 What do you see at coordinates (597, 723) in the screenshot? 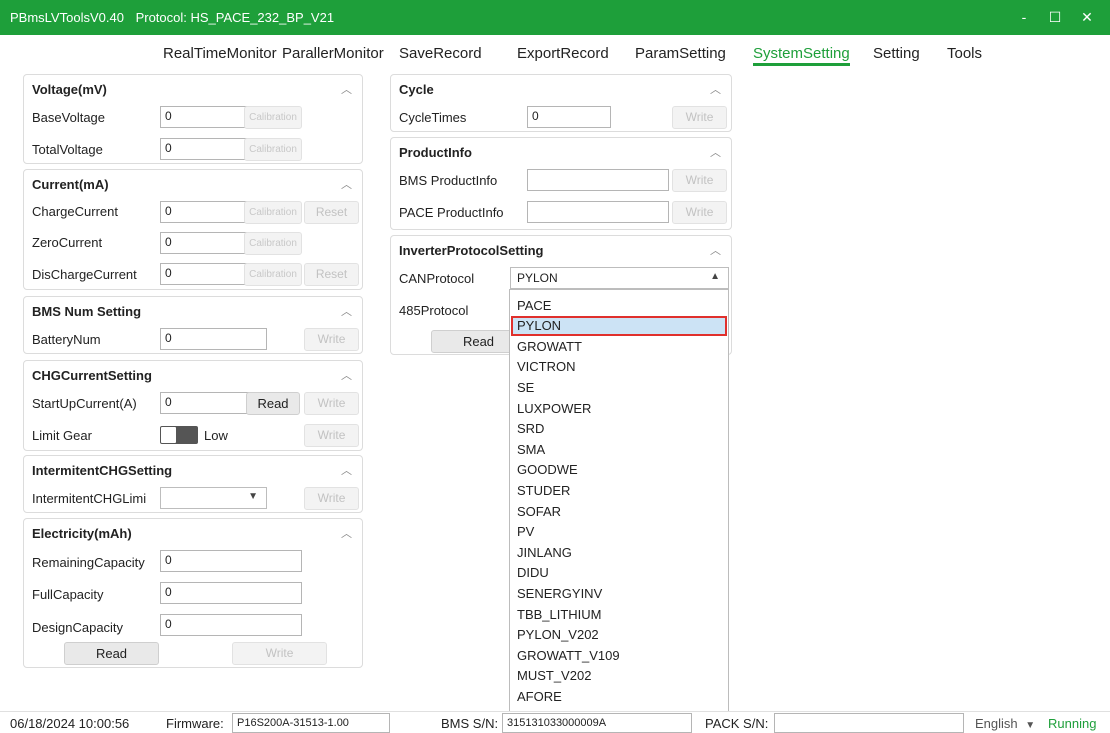
I see `bms-sn-value: 315131033000009A` at bounding box center [597, 723].